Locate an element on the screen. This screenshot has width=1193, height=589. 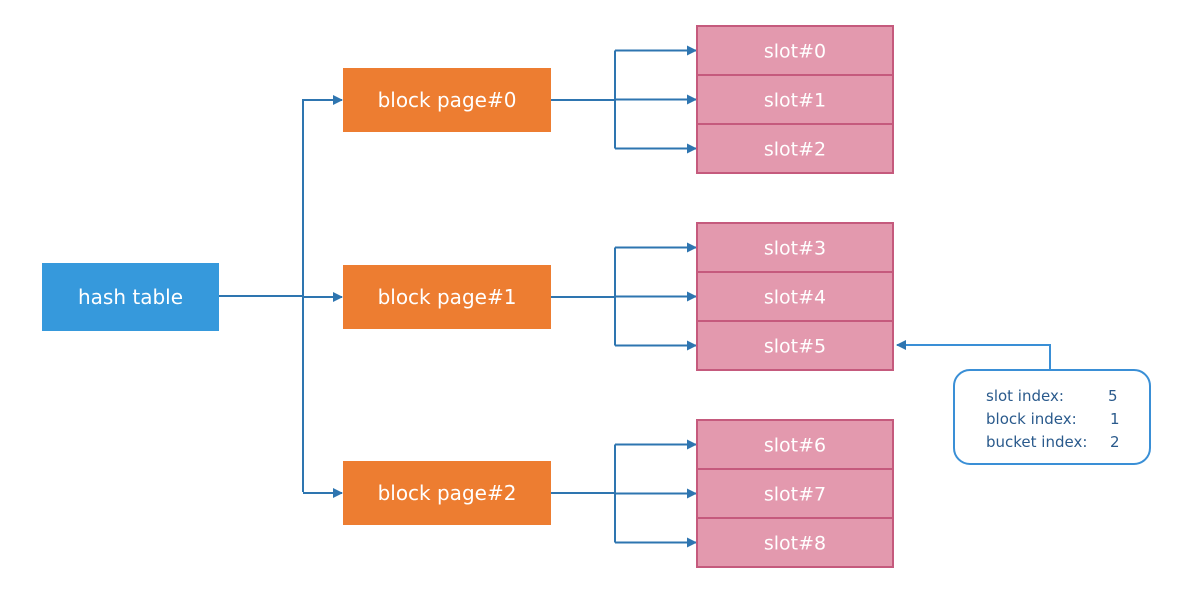
slot-label: slot#6 is located at coordinates (795, 446).